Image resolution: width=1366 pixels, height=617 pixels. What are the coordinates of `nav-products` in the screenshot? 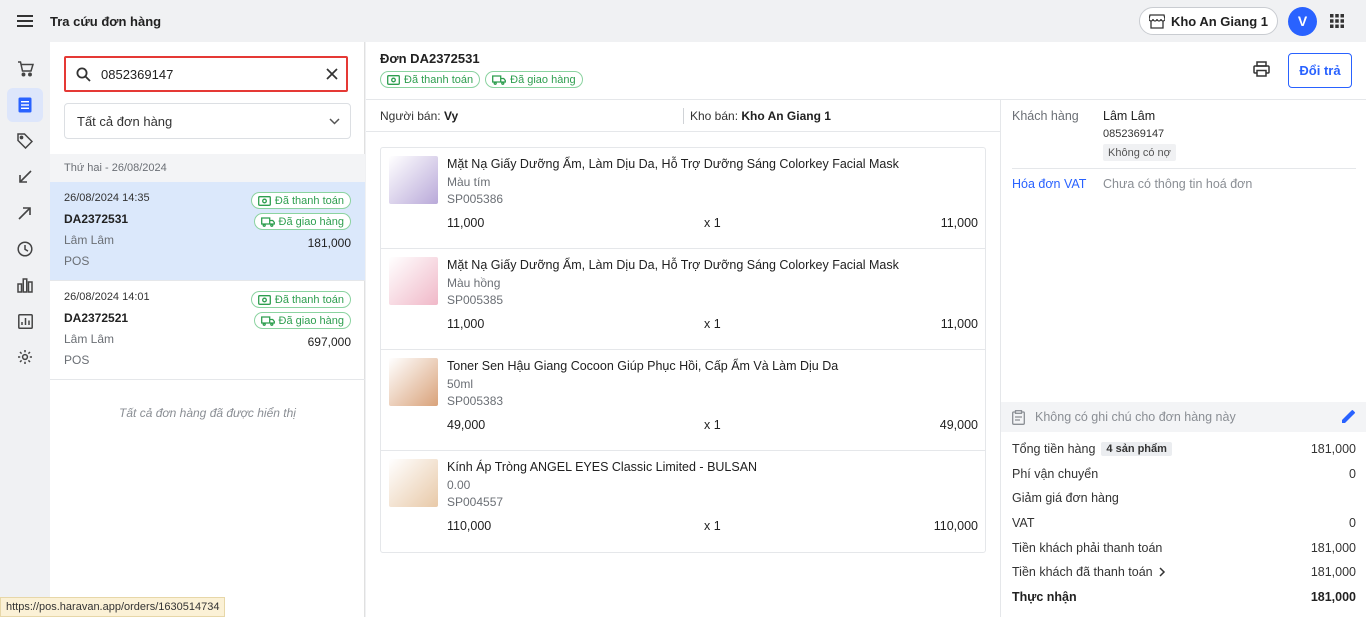 It's located at (25, 141).